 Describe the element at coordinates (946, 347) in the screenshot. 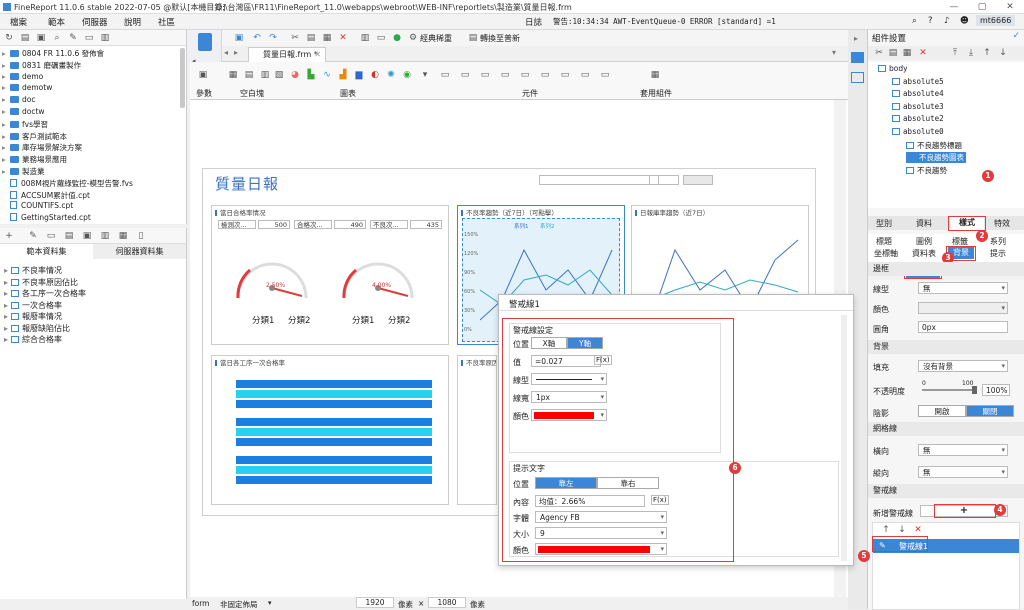

I see `section-background: 背景` at that location.